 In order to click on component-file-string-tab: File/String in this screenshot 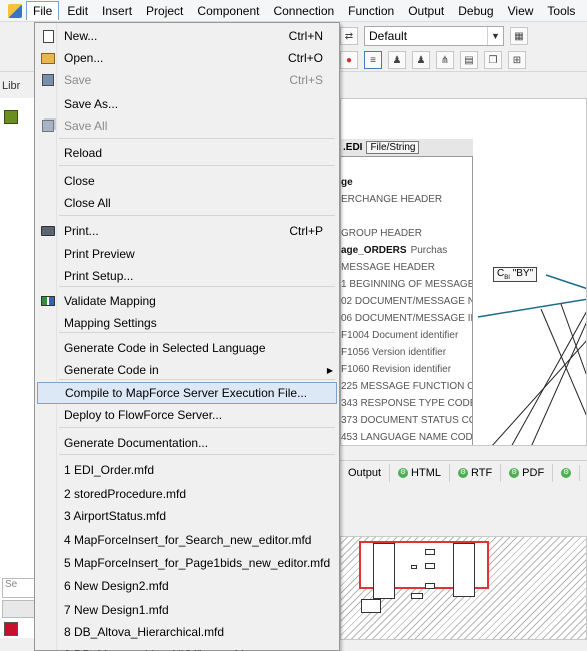, I will do `click(393, 147)`.